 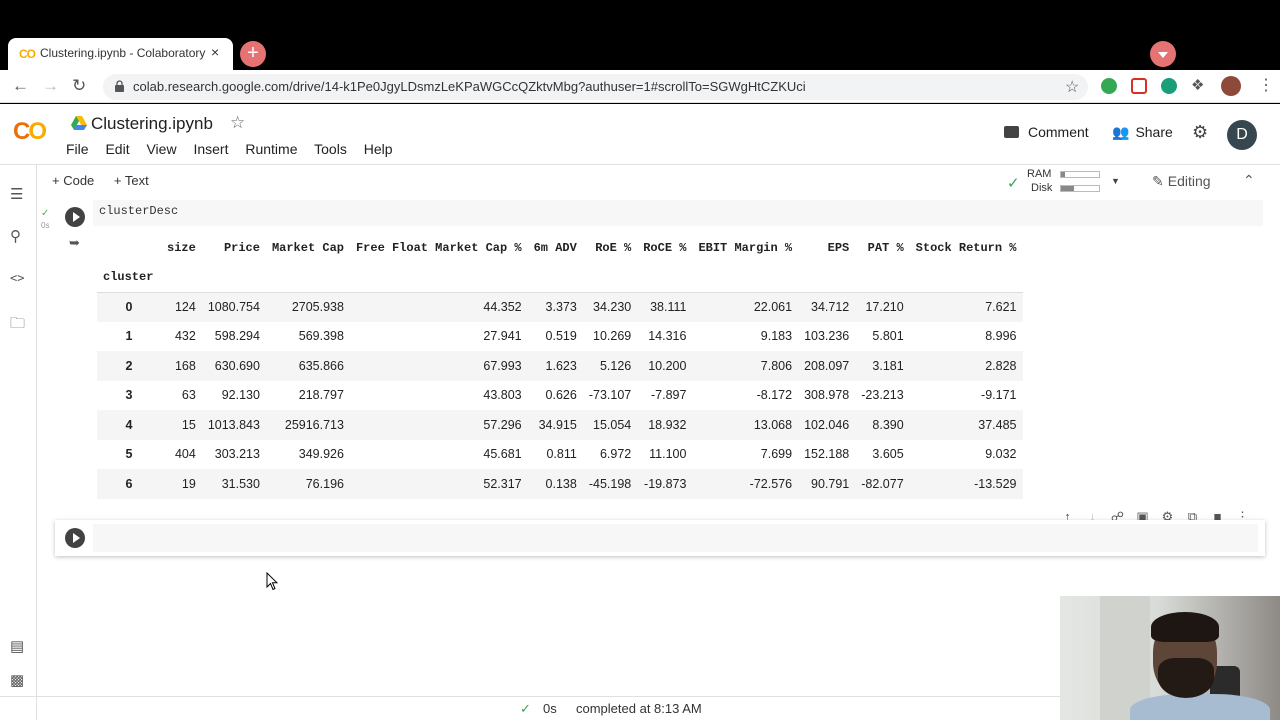 What do you see at coordinates (253, 54) in the screenshot?
I see `new-tab-button: +` at bounding box center [253, 54].